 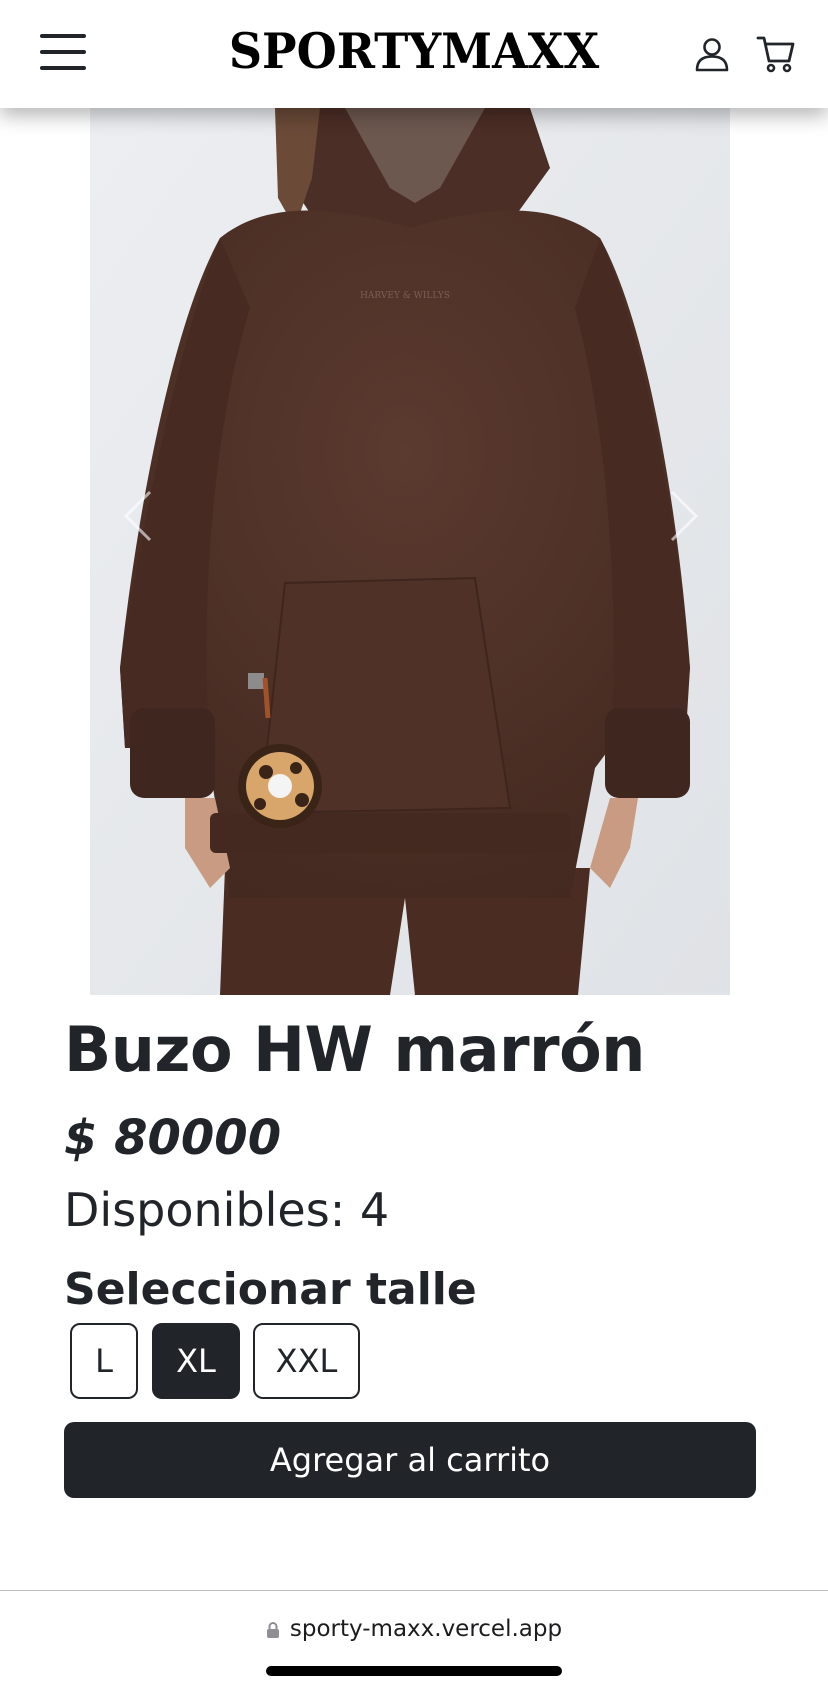 I want to click on url-display: sporty-maxx.vercel.app, so click(x=414, y=1629).